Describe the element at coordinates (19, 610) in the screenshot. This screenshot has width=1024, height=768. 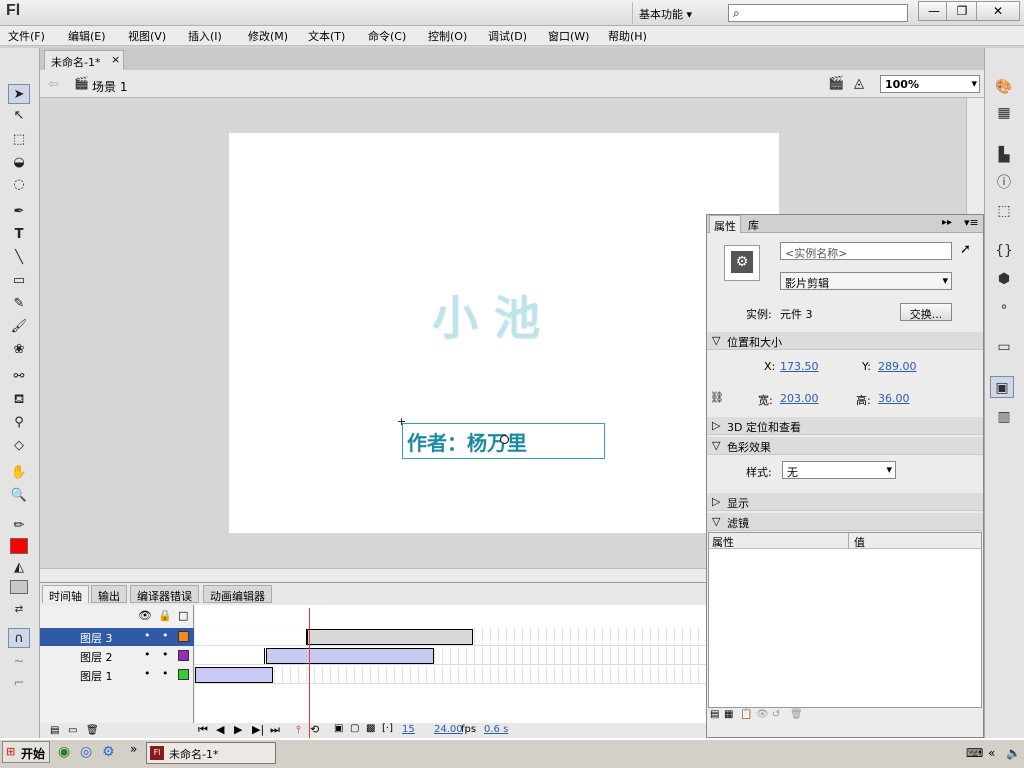
I see `swap-colors-icon: ⇄` at that location.